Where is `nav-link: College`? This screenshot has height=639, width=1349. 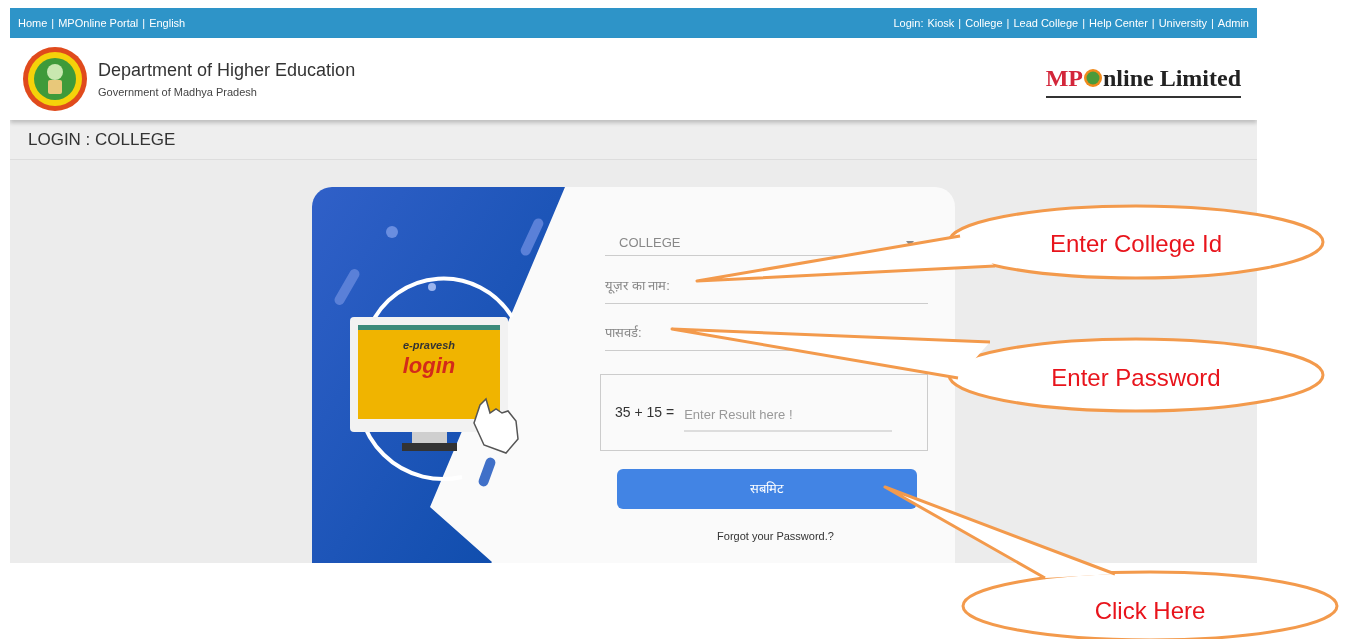 nav-link: College is located at coordinates (984, 23).